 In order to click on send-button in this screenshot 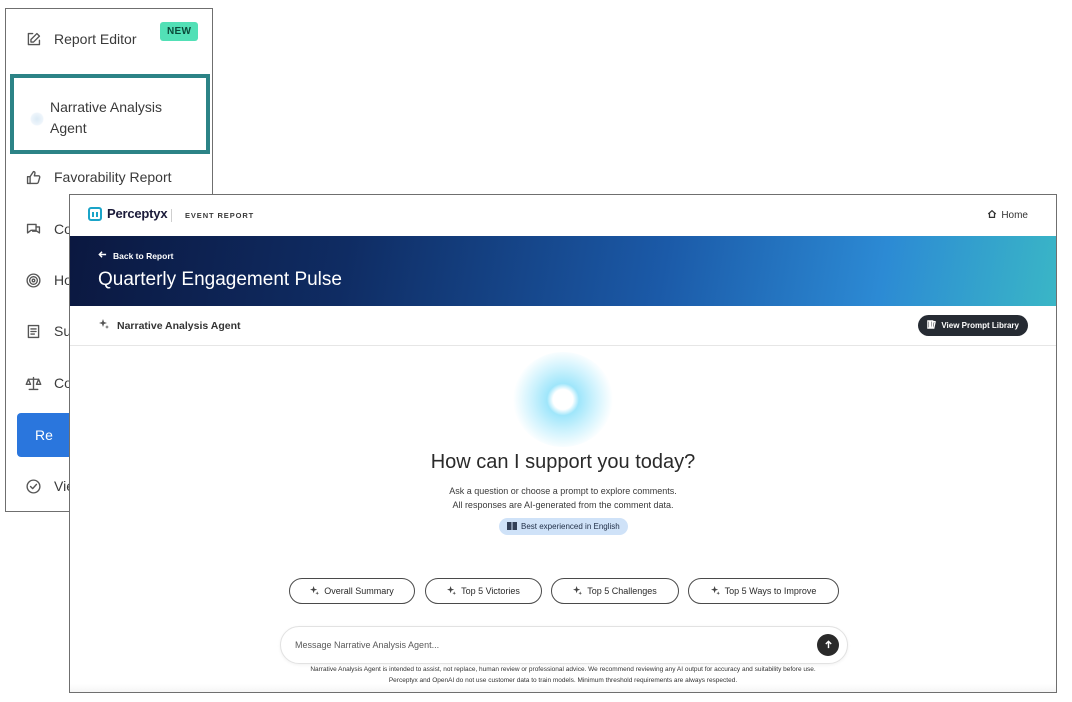, I will do `click(828, 645)`.